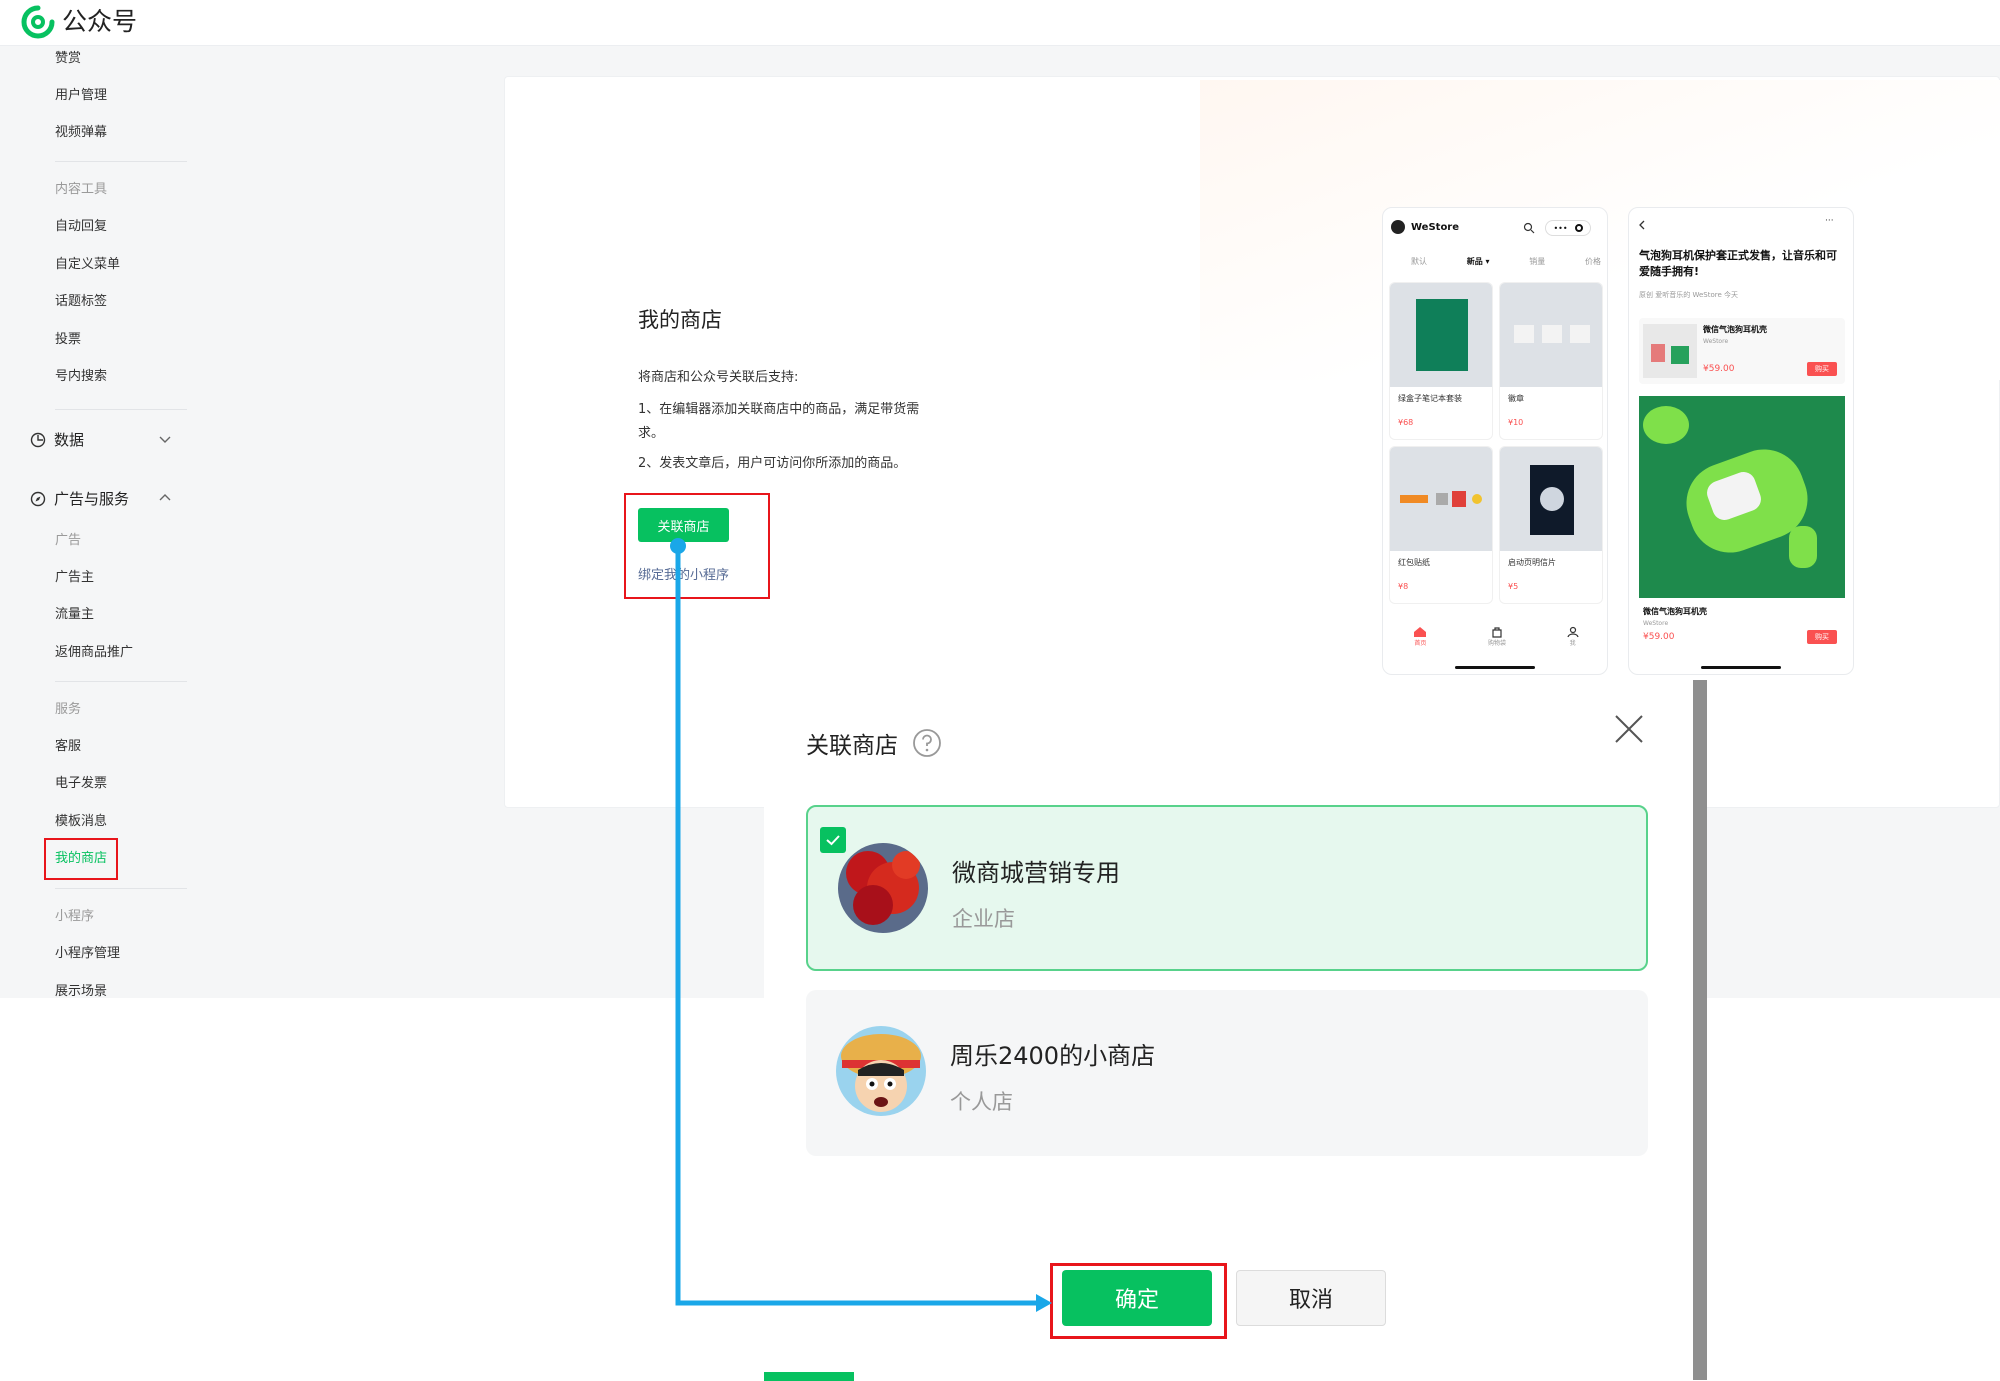 This screenshot has width=2000, height=1381. I want to click on sidebar-item-template-message: 模板消息, so click(81, 822).